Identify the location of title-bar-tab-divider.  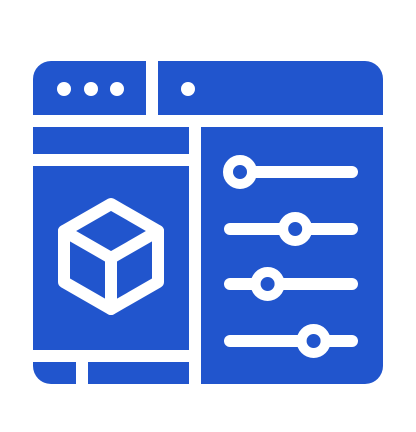
(152, 88).